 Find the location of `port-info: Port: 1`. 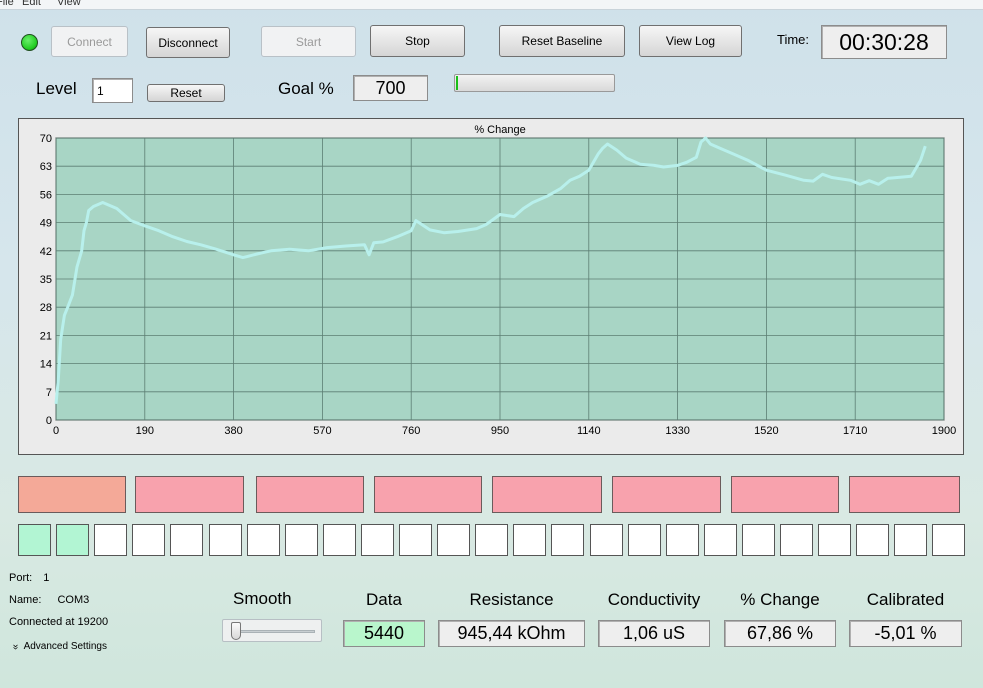

port-info: Port: 1 is located at coordinates (29, 578).